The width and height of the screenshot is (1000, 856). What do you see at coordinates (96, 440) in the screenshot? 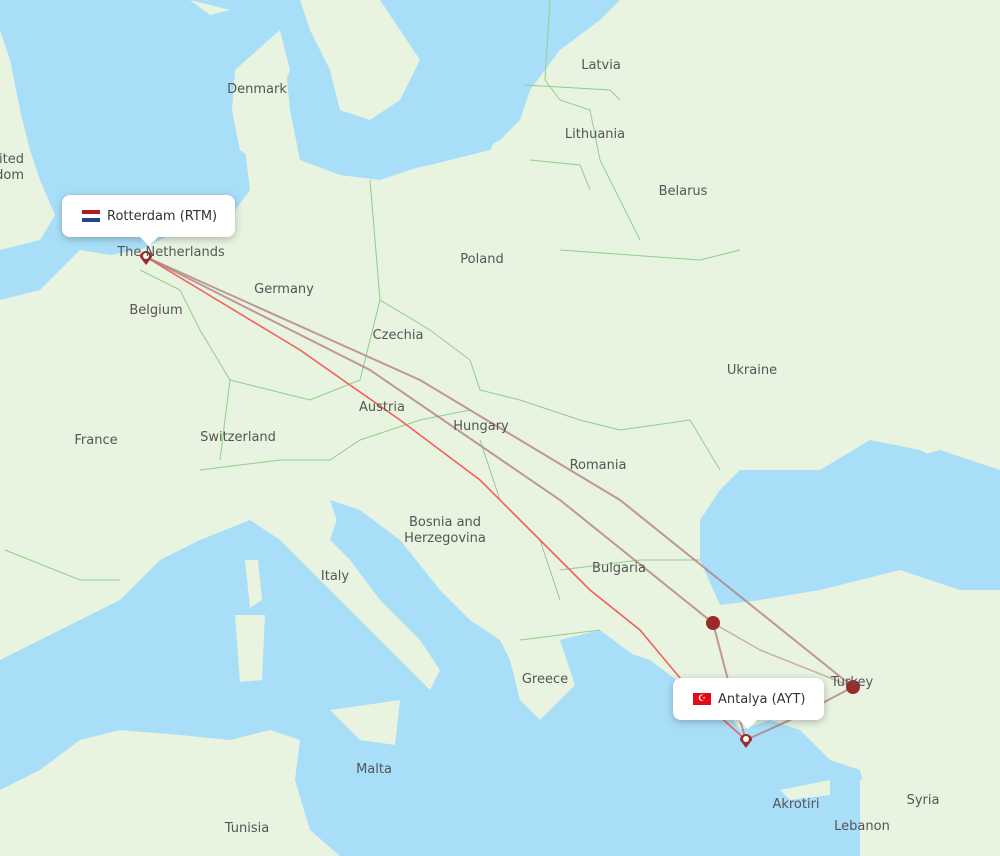
I see `country-label: France` at bounding box center [96, 440].